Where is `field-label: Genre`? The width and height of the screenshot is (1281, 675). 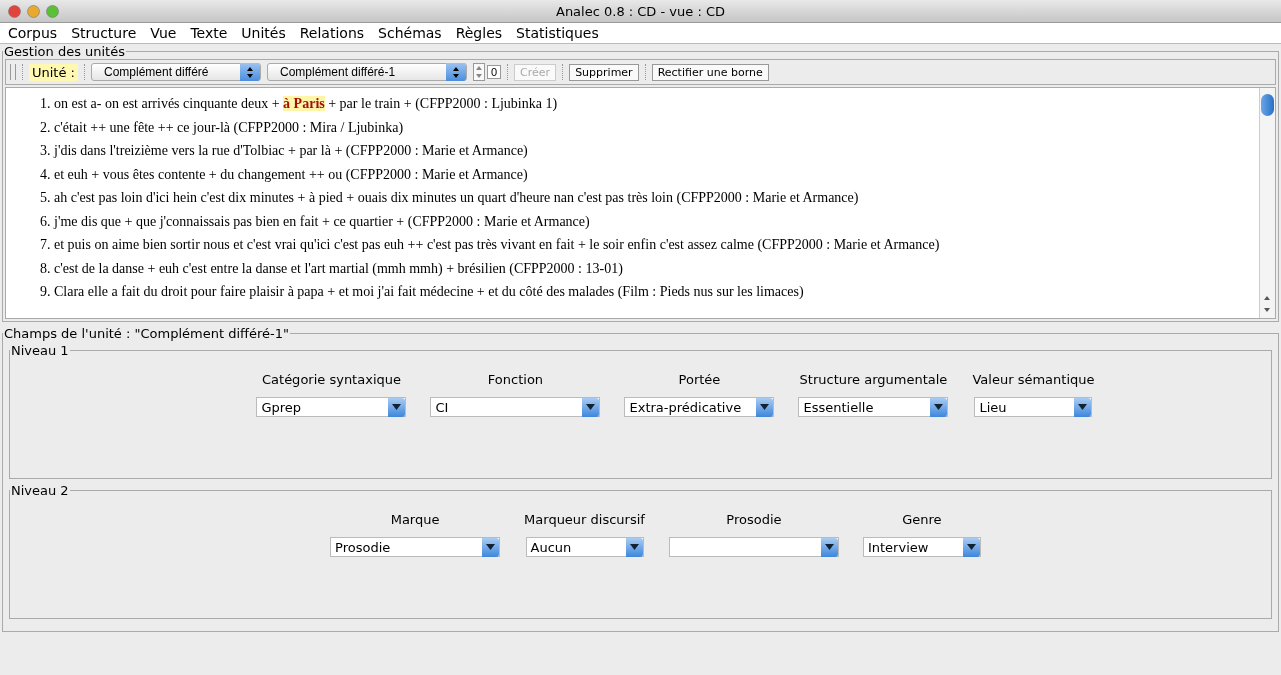 field-label: Genre is located at coordinates (922, 519).